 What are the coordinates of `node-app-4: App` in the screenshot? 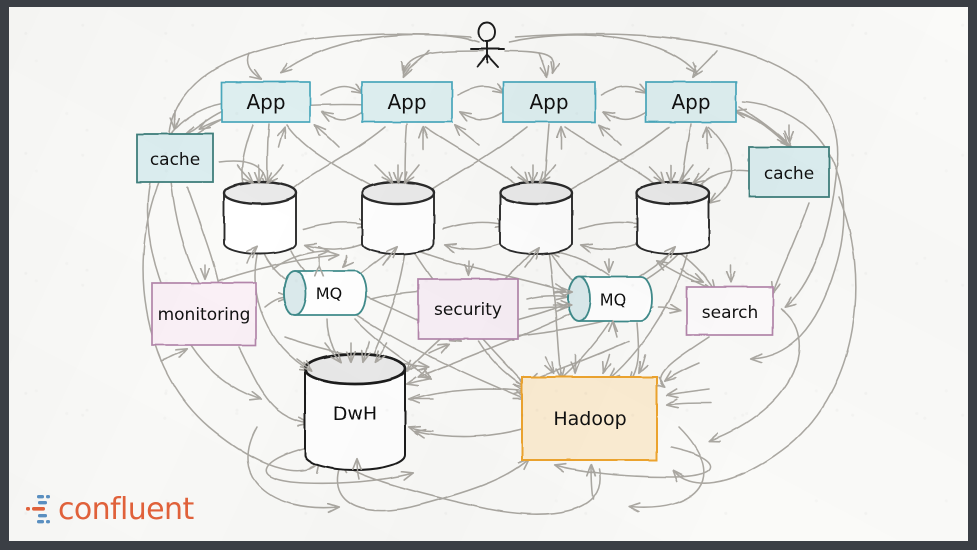 It's located at (691, 102).